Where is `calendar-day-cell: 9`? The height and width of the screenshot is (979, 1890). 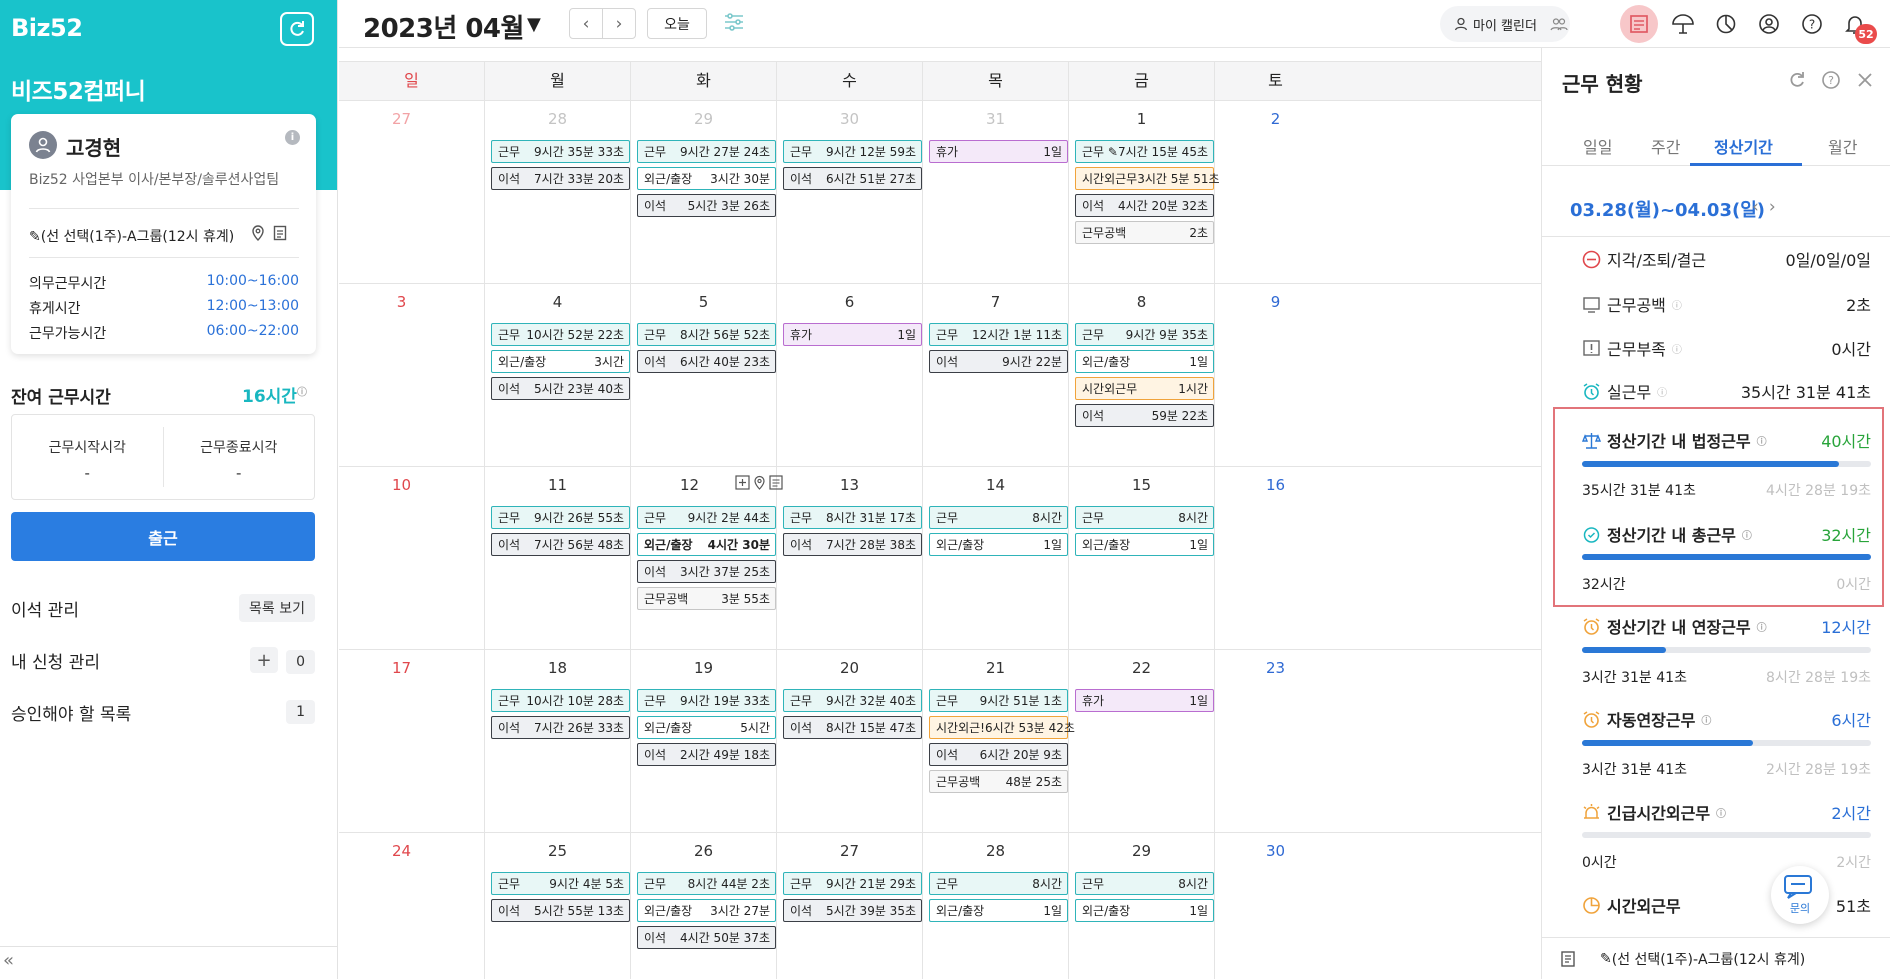 calendar-day-cell: 9 is located at coordinates (1275, 375).